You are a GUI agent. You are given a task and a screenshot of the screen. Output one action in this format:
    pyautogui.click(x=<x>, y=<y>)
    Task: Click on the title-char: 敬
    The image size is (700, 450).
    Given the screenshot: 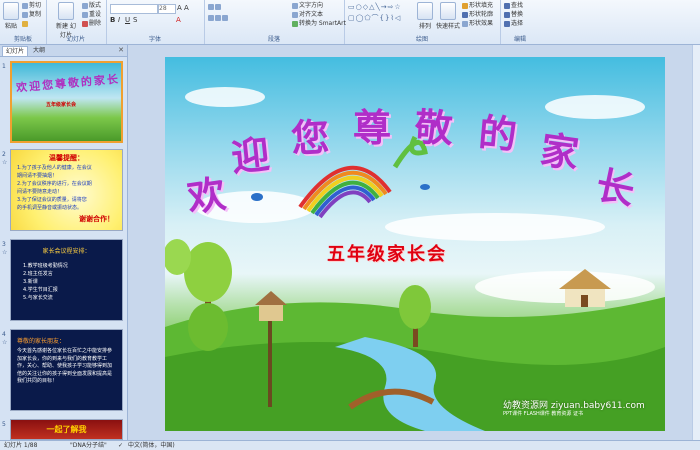 What is the action you would take?
    pyautogui.click(x=434, y=127)
    